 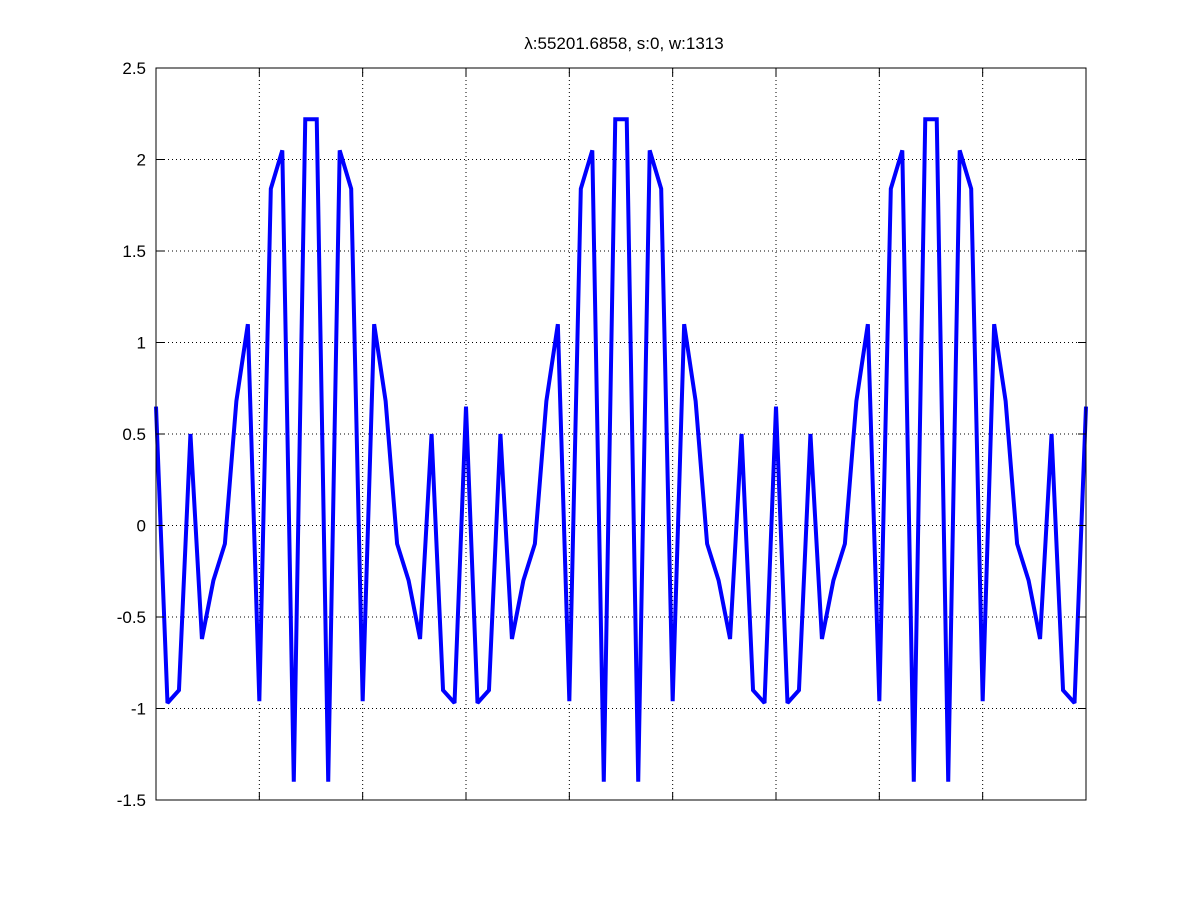 I want to click on y-tick-label: 0, so click(x=141, y=526).